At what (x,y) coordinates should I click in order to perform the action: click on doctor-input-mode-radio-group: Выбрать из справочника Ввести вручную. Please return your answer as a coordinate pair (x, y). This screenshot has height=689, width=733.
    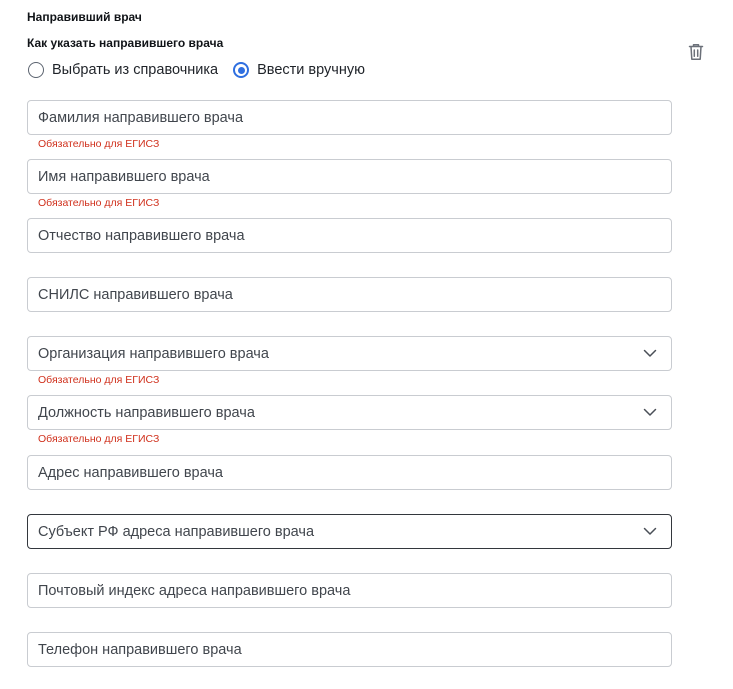
    Looking at the image, I should click on (196, 70).